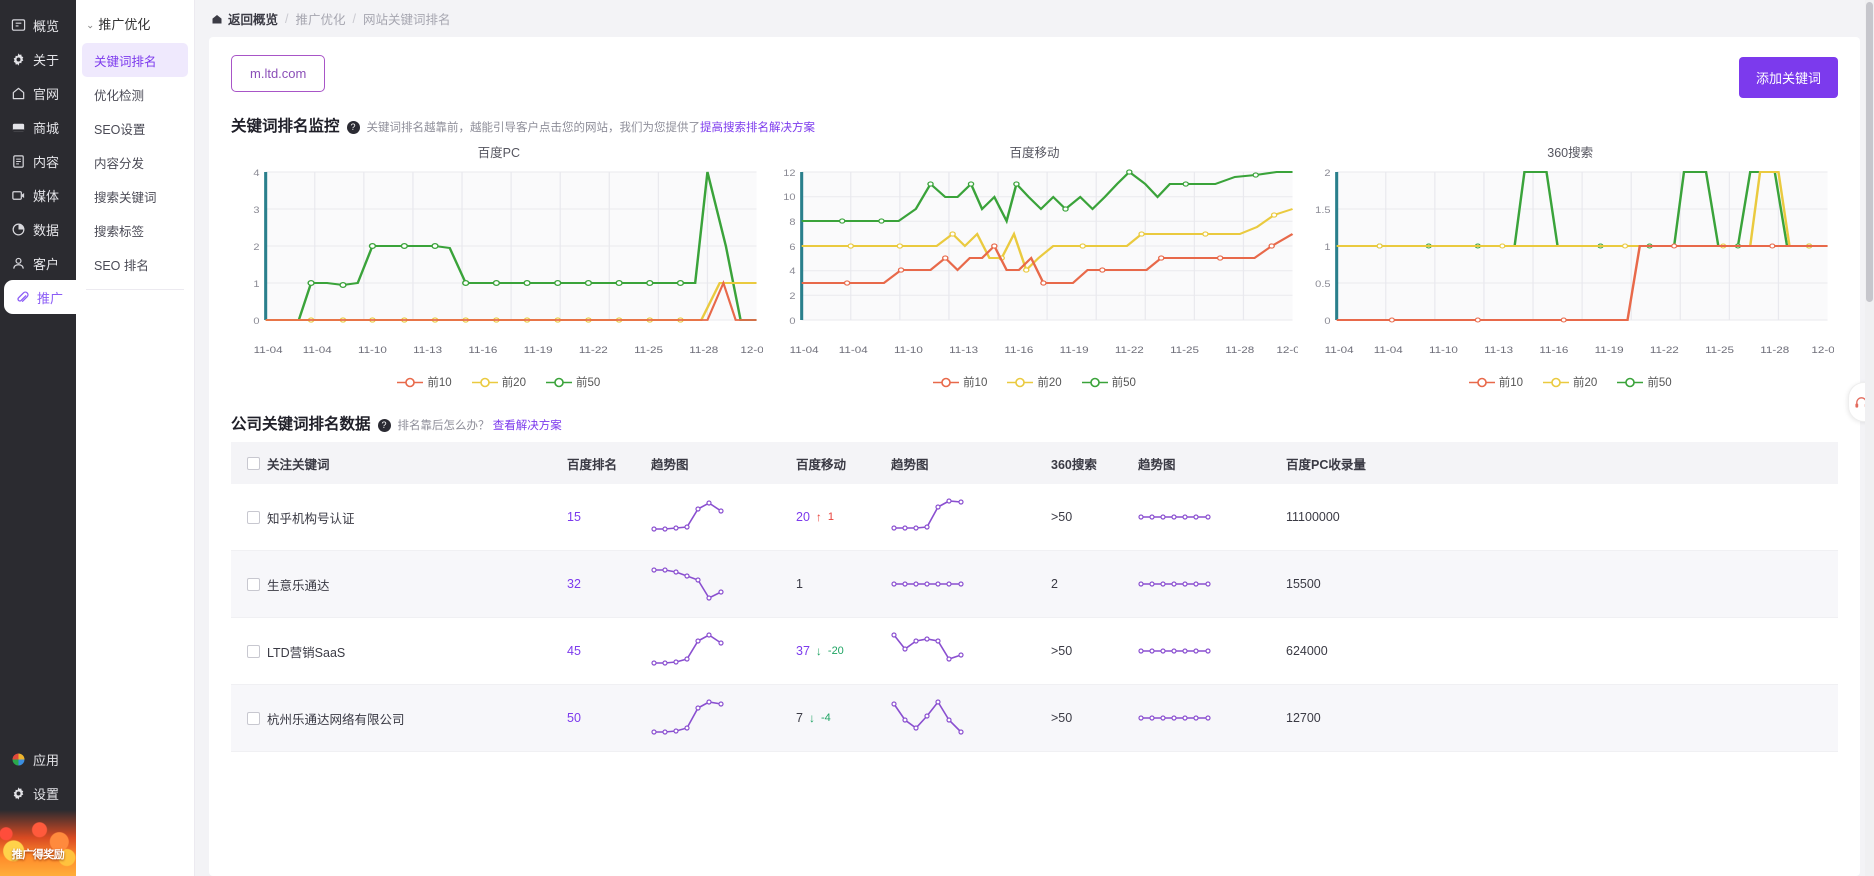 The image size is (1874, 876). Describe the element at coordinates (285, 126) in the screenshot. I see `page-title: 关键词排名监控` at that location.